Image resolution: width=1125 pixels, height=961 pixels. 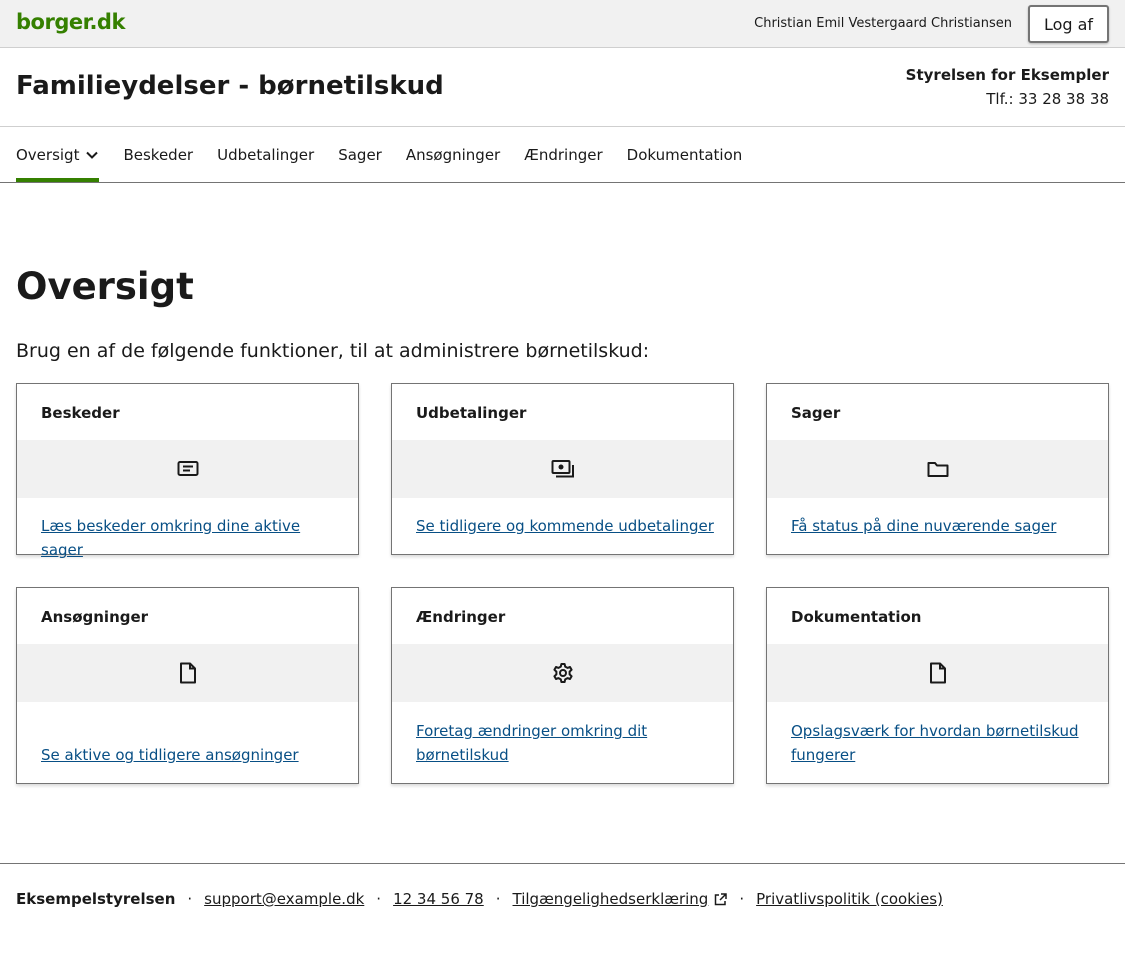 I want to click on folder-icon, so click(x=937, y=469).